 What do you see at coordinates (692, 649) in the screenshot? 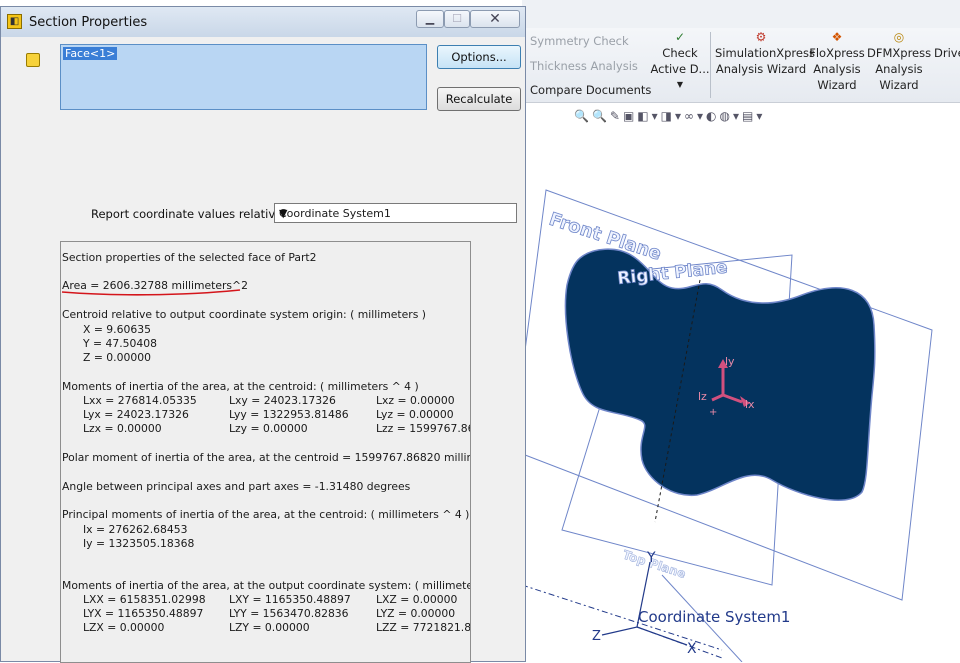
I see `axis-x-label: X` at bounding box center [692, 649].